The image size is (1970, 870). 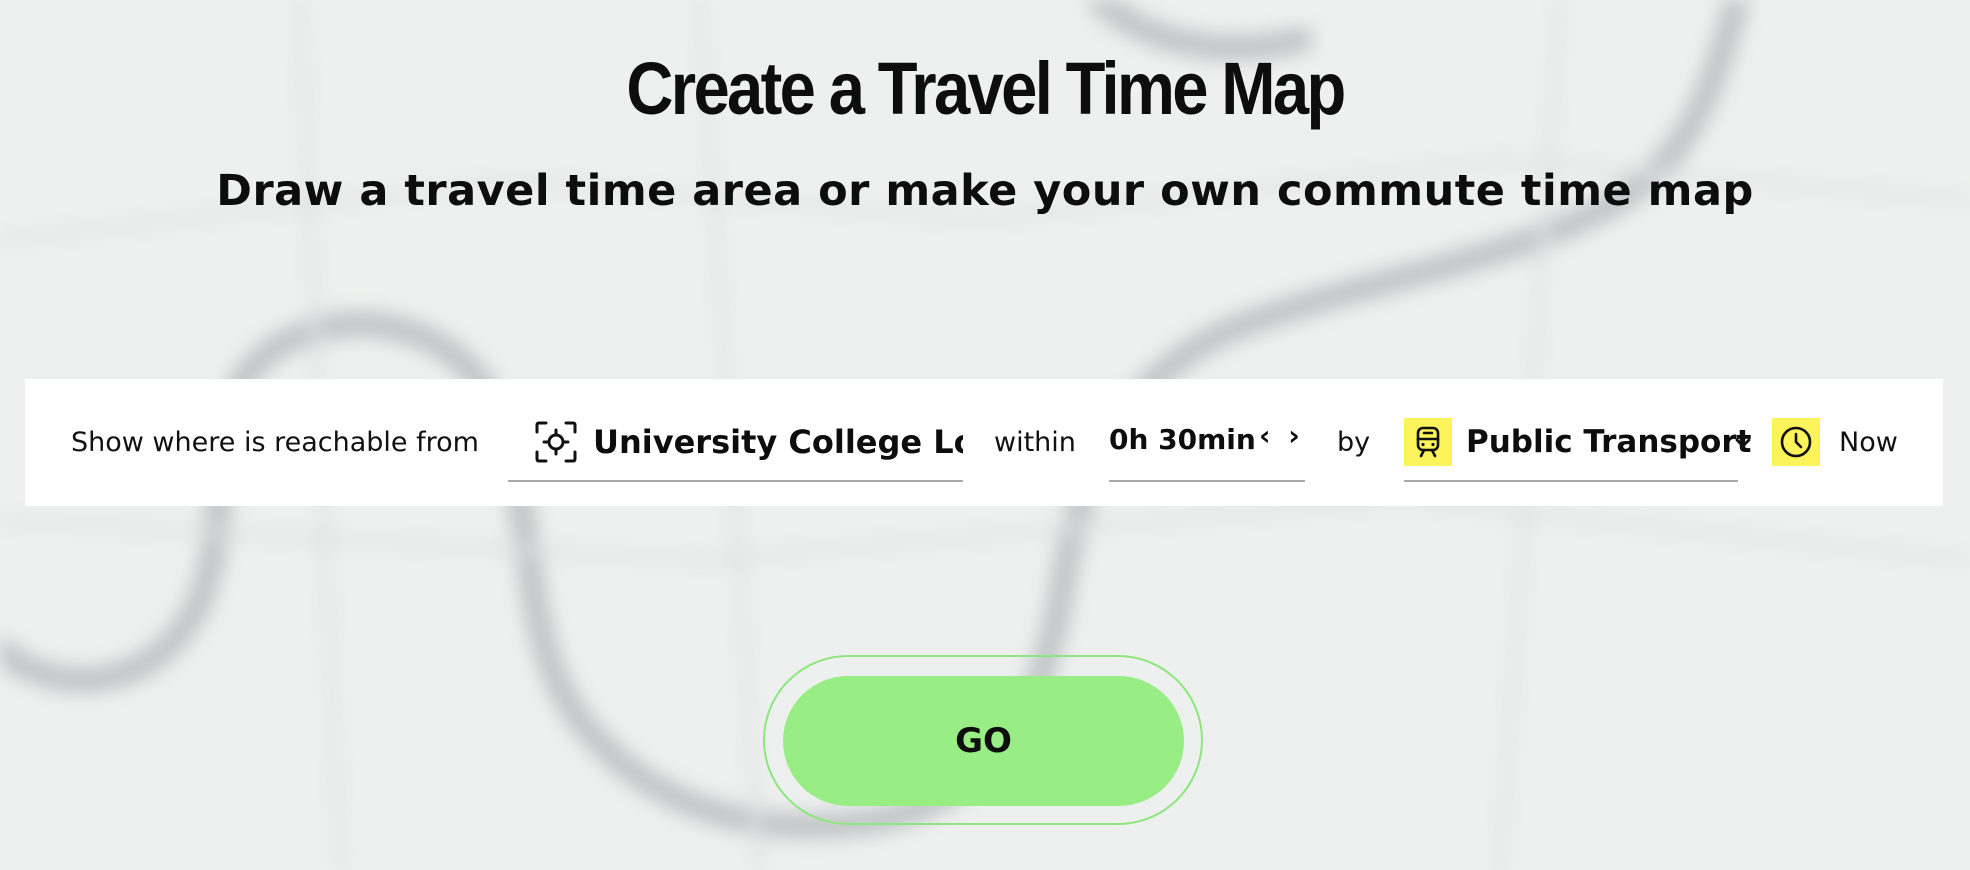 I want to click on duration-field: 0h 30min ‹ ›, so click(x=1207, y=430).